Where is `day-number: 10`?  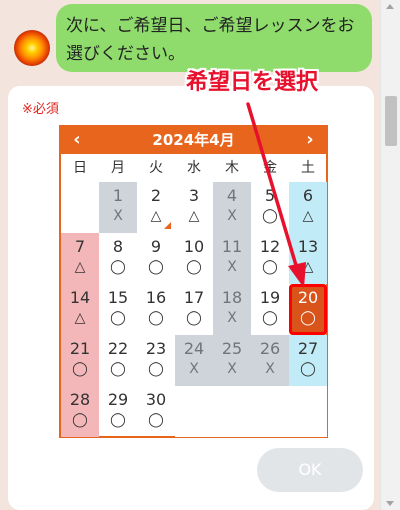 day-number: 10 is located at coordinates (194, 246).